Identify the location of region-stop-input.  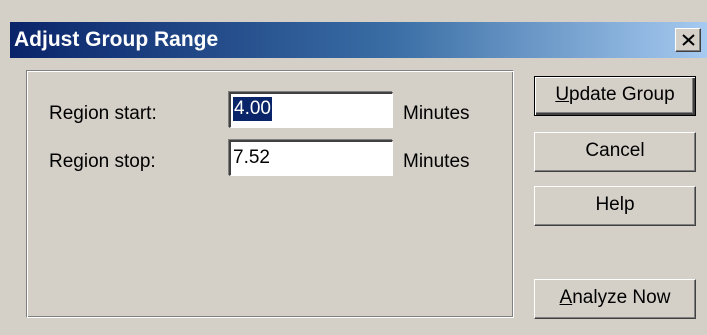
(311, 158).